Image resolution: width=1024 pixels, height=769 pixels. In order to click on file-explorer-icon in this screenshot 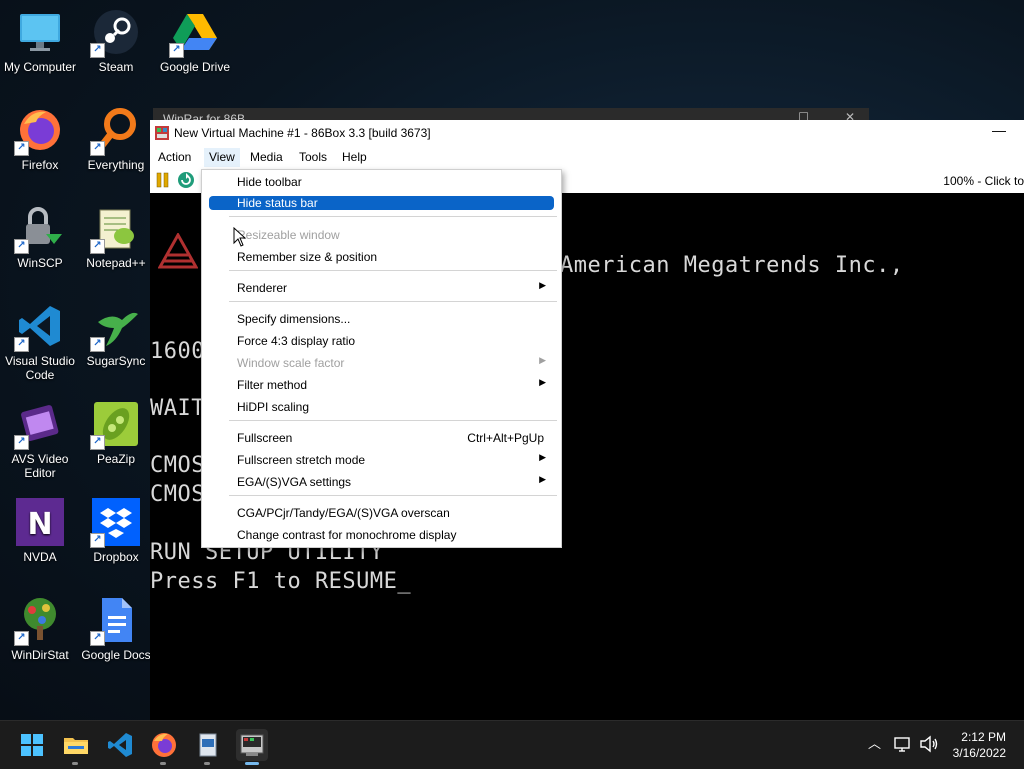, I will do `click(76, 746)`.